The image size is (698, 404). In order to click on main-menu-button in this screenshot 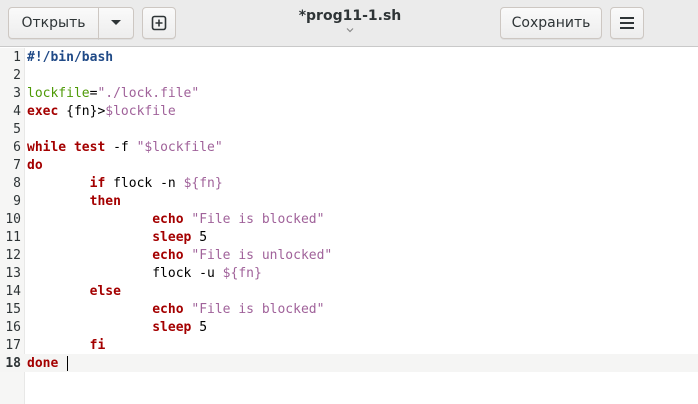, I will do `click(627, 23)`.